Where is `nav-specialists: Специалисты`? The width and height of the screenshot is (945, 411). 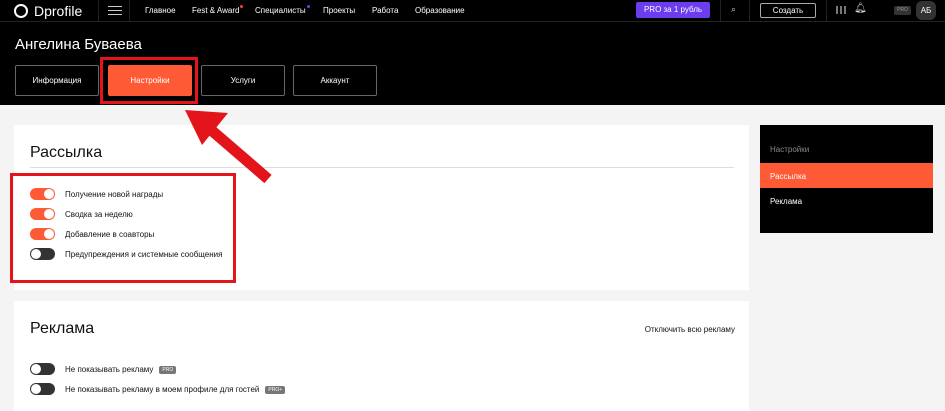
nav-specialists: Специалисты is located at coordinates (282, 10).